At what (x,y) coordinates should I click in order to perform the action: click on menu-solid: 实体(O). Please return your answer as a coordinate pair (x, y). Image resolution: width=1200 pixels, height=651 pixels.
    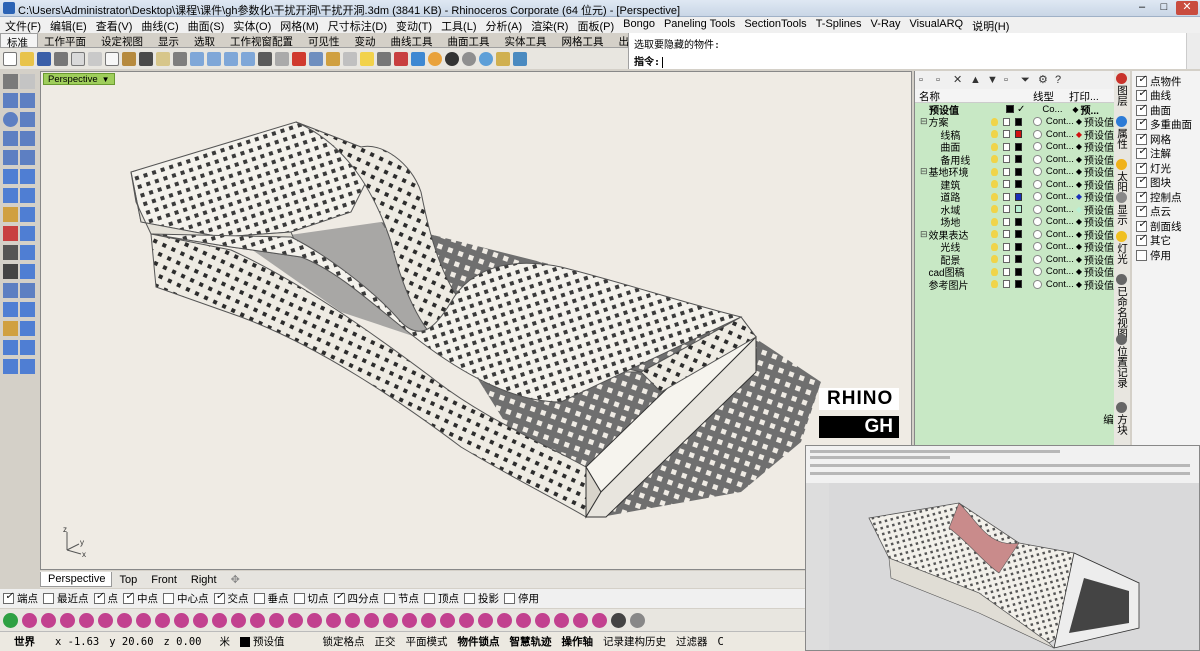
    Looking at the image, I should click on (251, 25).